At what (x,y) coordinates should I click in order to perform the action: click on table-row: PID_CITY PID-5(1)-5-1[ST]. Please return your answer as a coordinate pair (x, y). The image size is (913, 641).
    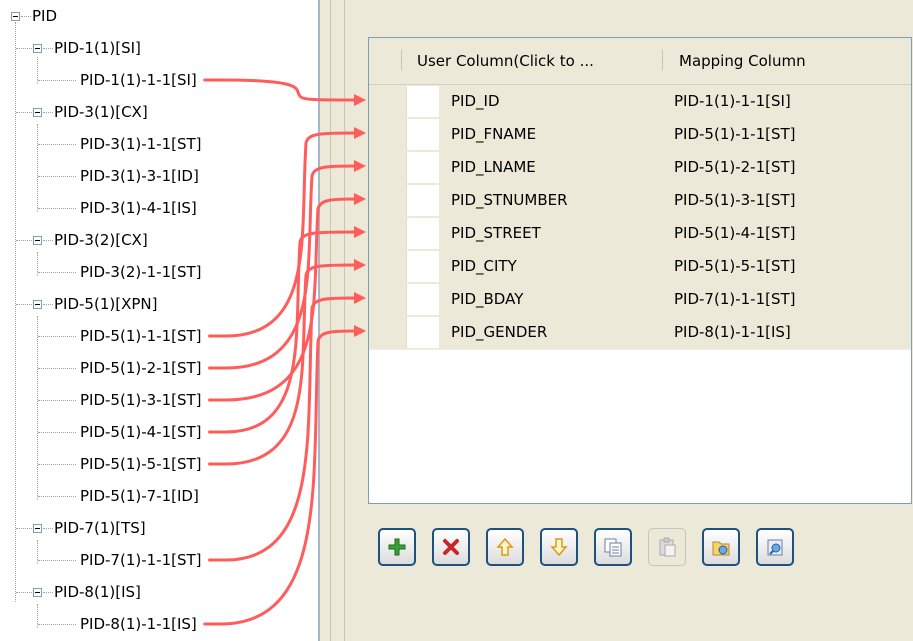
    Looking at the image, I should click on (640, 267).